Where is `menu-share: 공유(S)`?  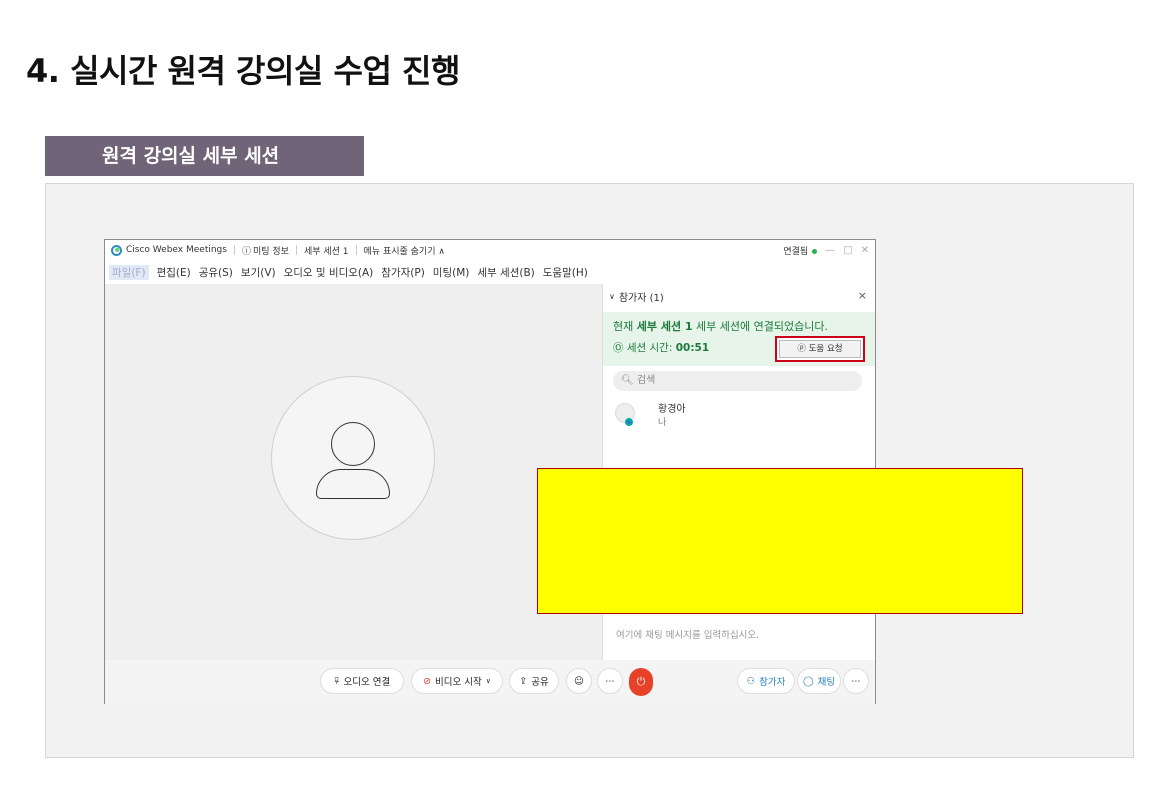 menu-share: 공유(S) is located at coordinates (216, 272).